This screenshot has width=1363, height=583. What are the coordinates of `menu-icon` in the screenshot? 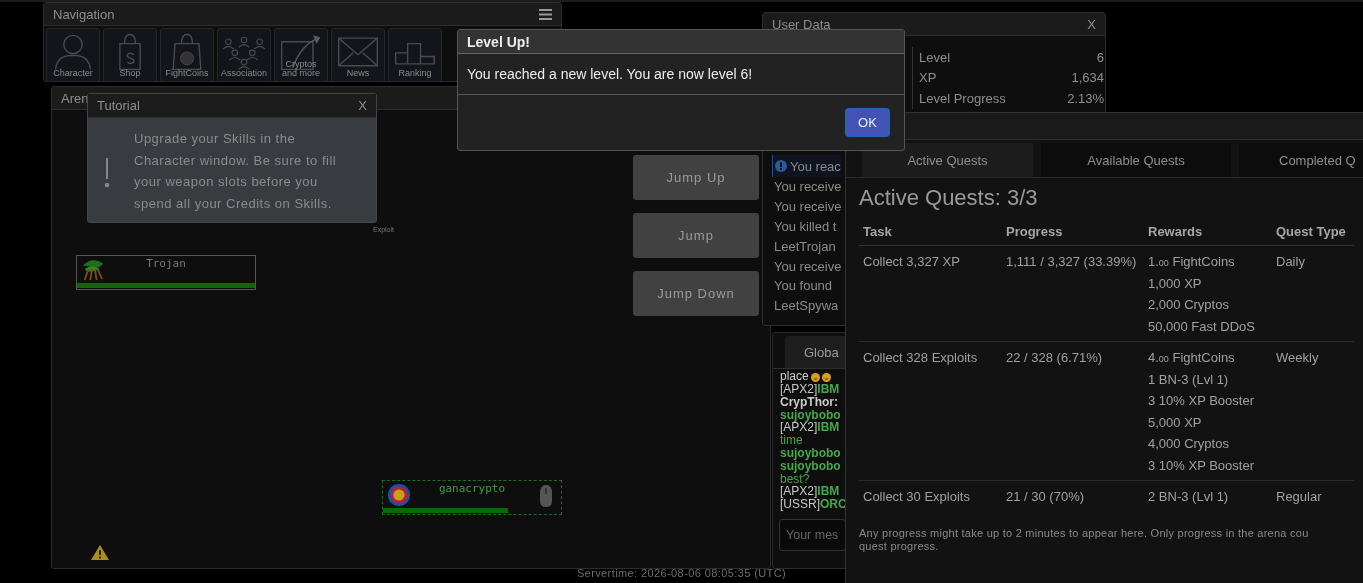 It's located at (545, 14).